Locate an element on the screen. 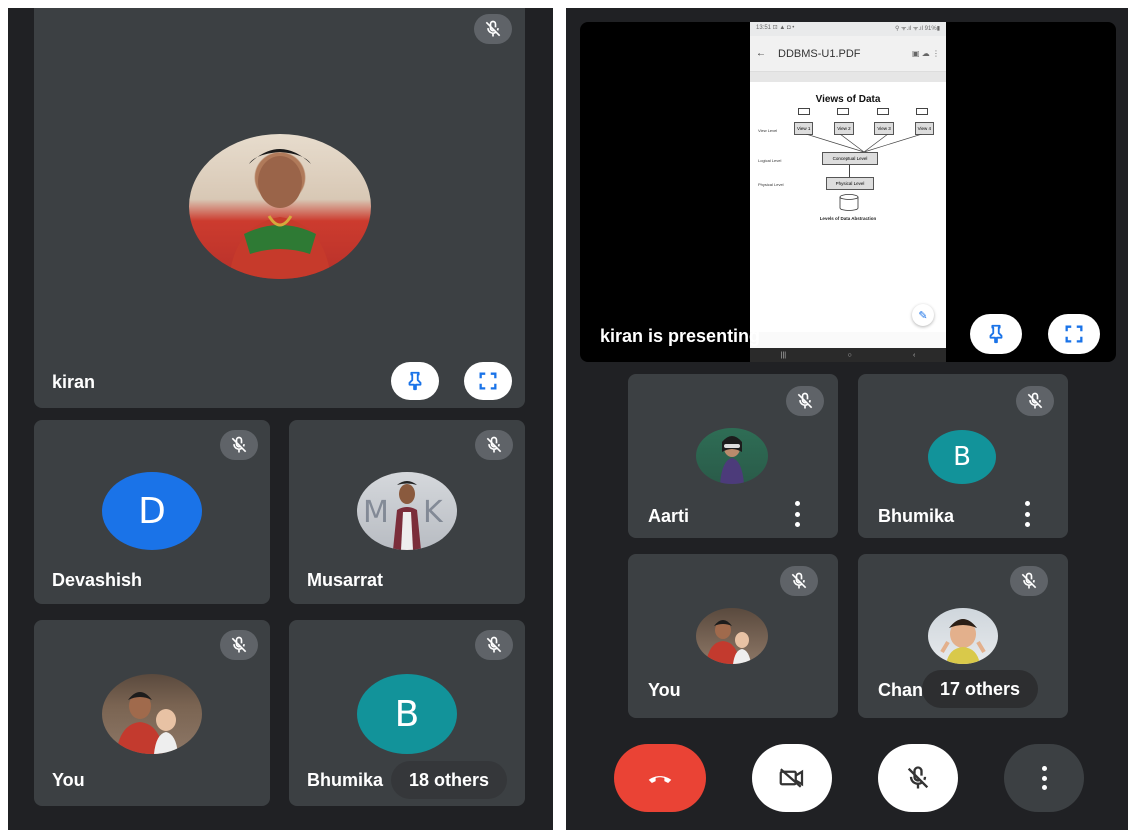 The image size is (1136, 834). participant-tile-chandana: Chandana 17 others is located at coordinates (963, 636).